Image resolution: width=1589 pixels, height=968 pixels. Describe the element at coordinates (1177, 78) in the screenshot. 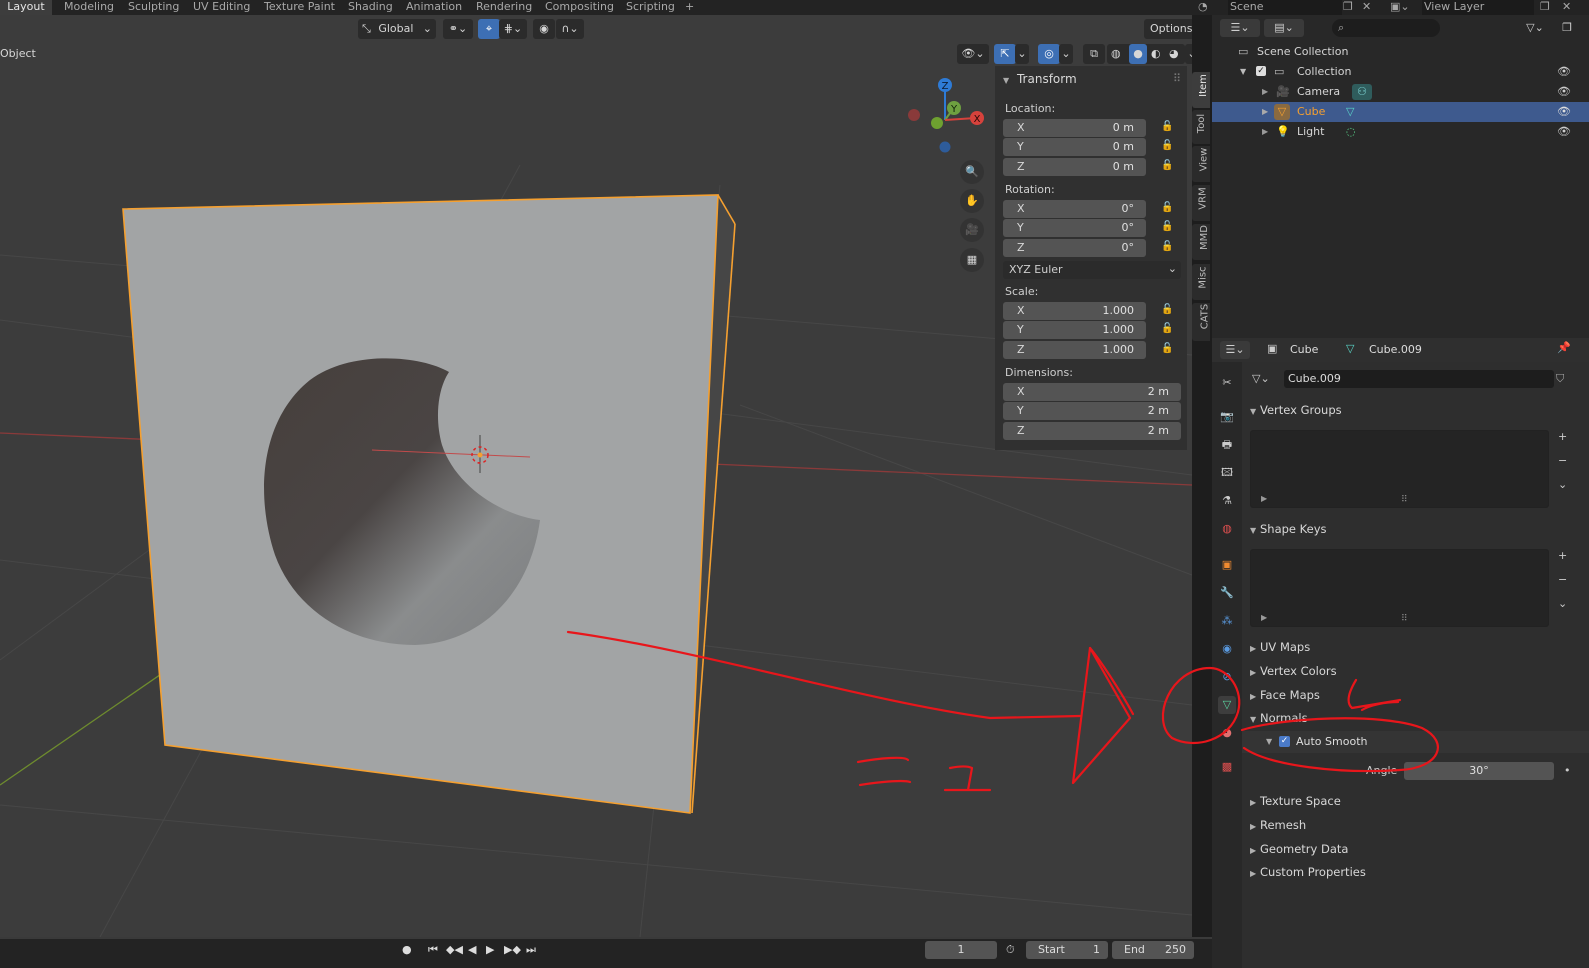

I see `drag-handle-icon: ⠿` at that location.